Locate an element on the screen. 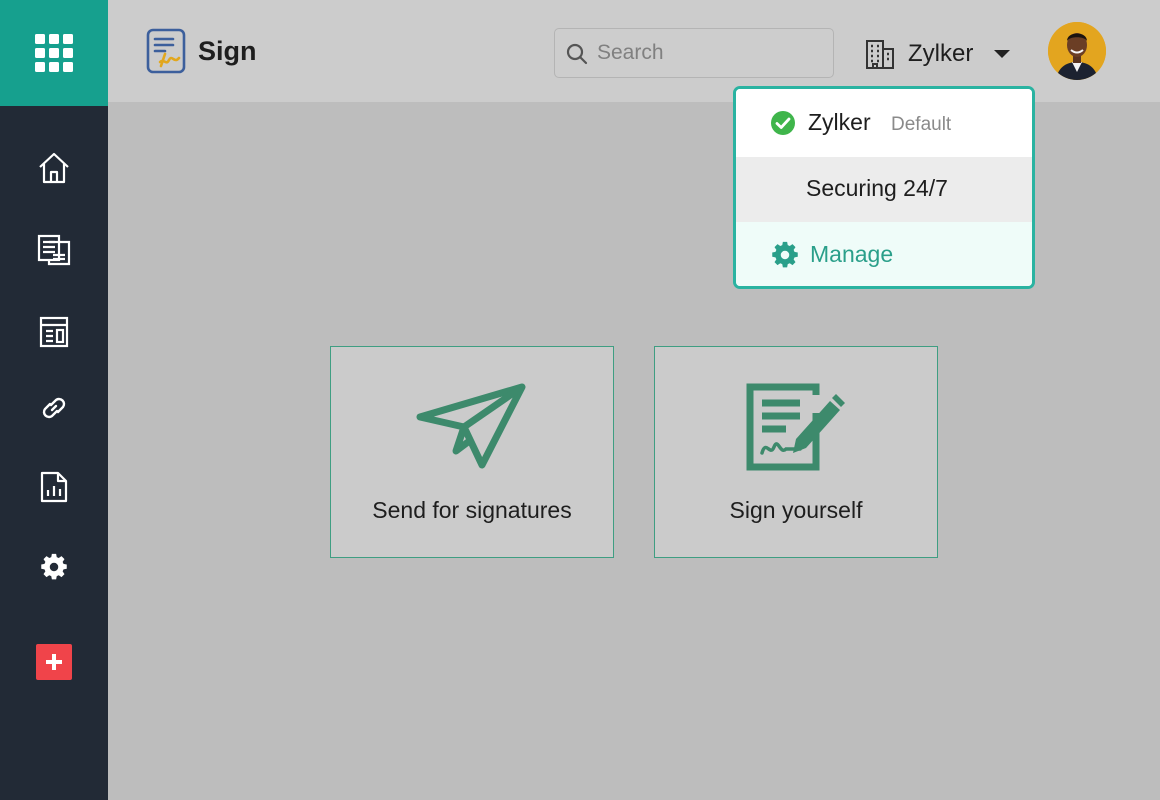  sign-document-icon is located at coordinates (795, 427).